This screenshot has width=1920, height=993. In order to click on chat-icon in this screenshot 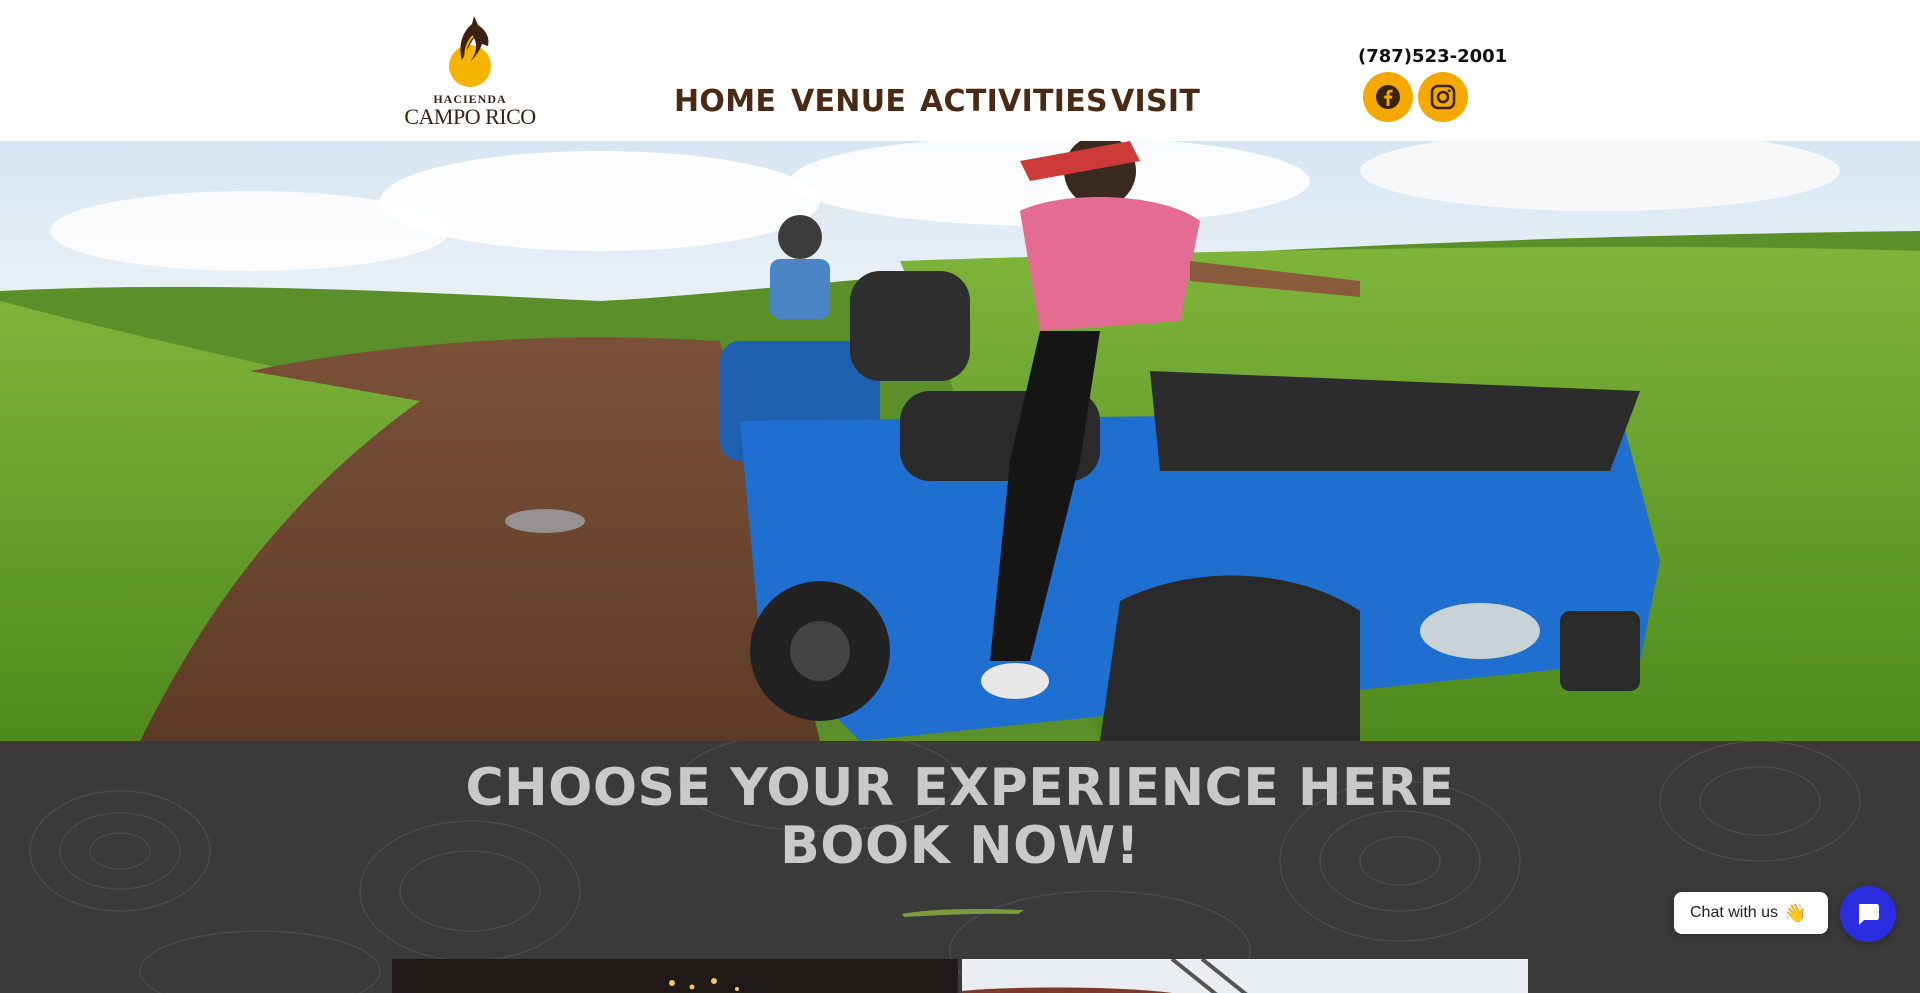, I will do `click(1869, 914)`.